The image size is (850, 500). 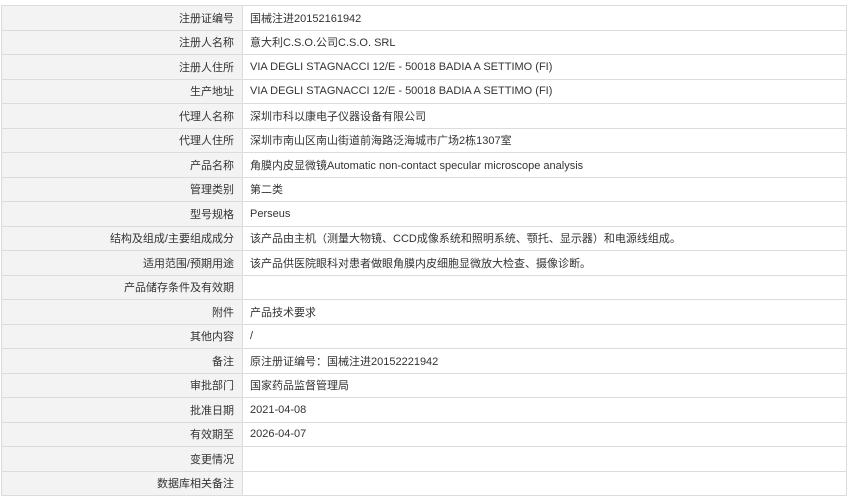 I want to click on registration-number-value: 国械注进20152161942, so click(x=544, y=18).